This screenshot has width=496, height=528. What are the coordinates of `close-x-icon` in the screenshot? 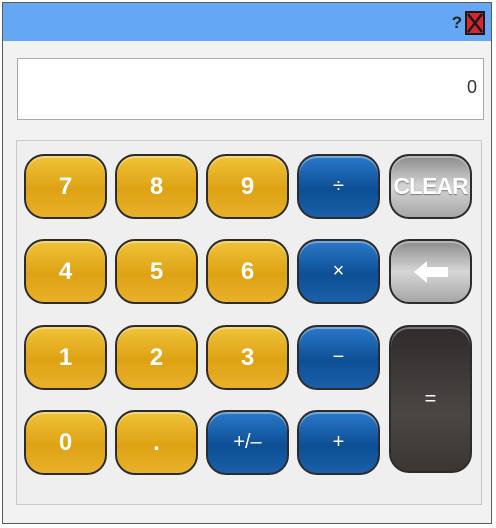 It's located at (475, 23).